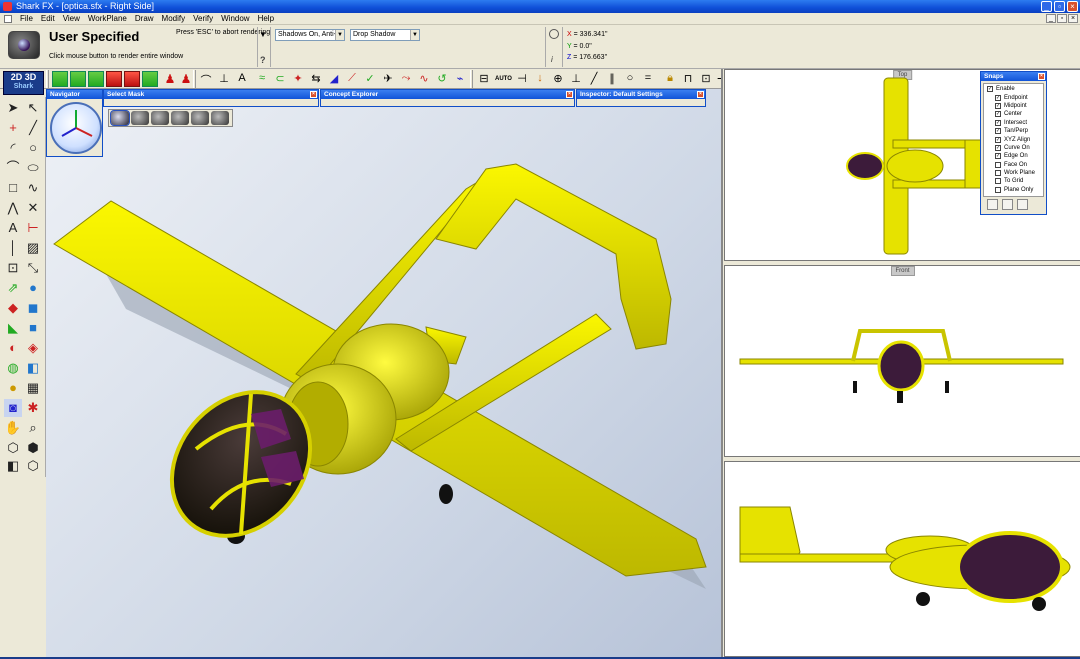  What do you see at coordinates (13, 466) in the screenshot?
I see `view-cube-icon: ◧` at bounding box center [13, 466].